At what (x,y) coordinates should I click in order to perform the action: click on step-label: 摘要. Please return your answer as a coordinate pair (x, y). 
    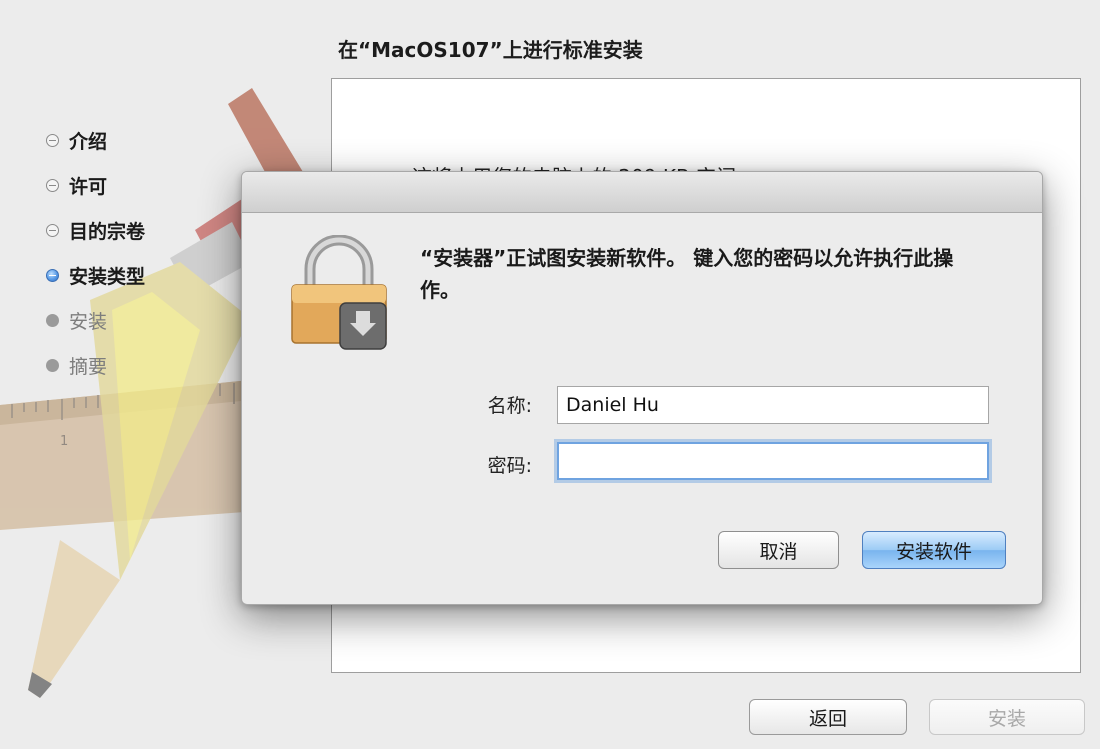
    Looking at the image, I should click on (88, 367).